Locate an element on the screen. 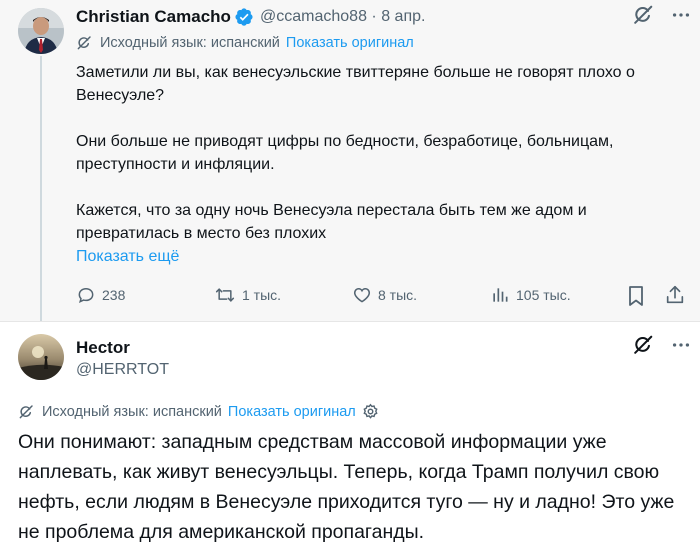 Image resolution: width=700 pixels, height=552 pixels. retweet-icon is located at coordinates (225, 295).